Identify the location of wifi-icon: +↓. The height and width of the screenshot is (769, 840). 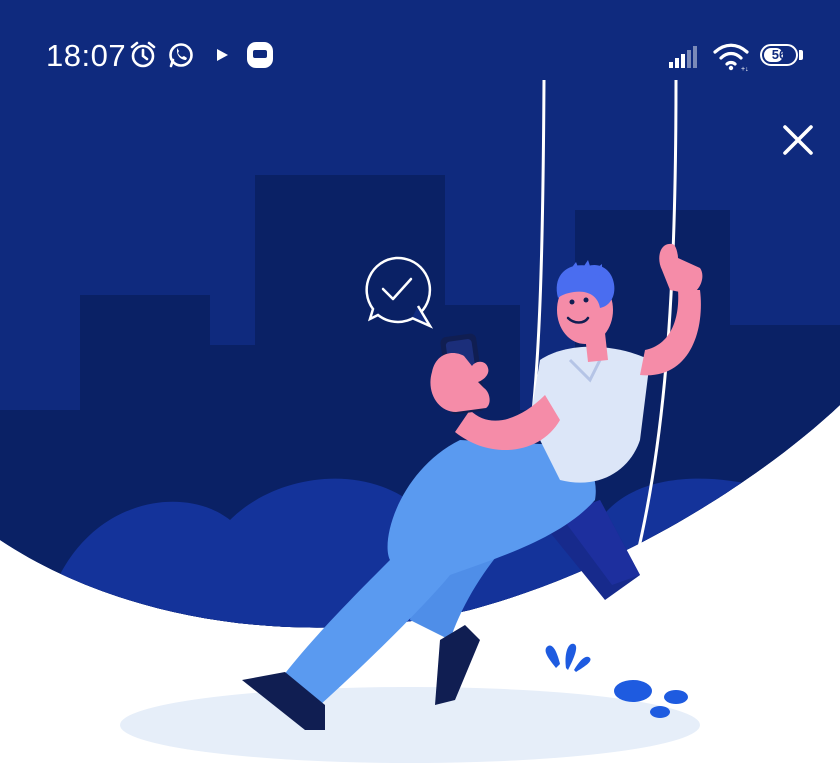
(731, 57).